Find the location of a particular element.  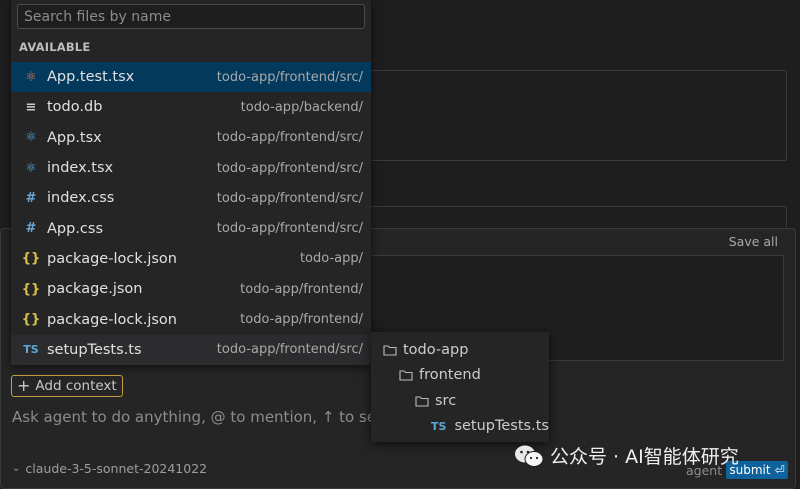

tree-folder: todo-app is located at coordinates (425, 350).